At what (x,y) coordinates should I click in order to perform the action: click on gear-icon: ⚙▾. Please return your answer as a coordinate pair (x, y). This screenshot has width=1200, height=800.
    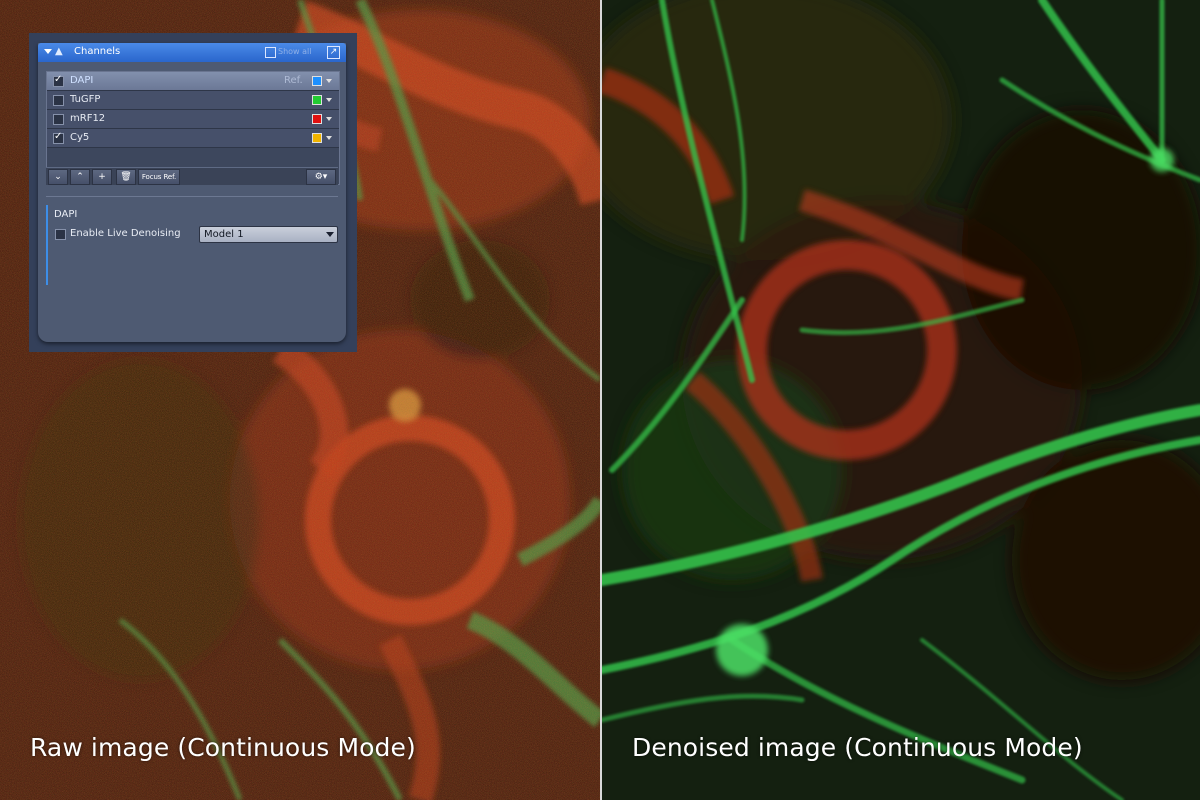
    Looking at the image, I should click on (321, 177).